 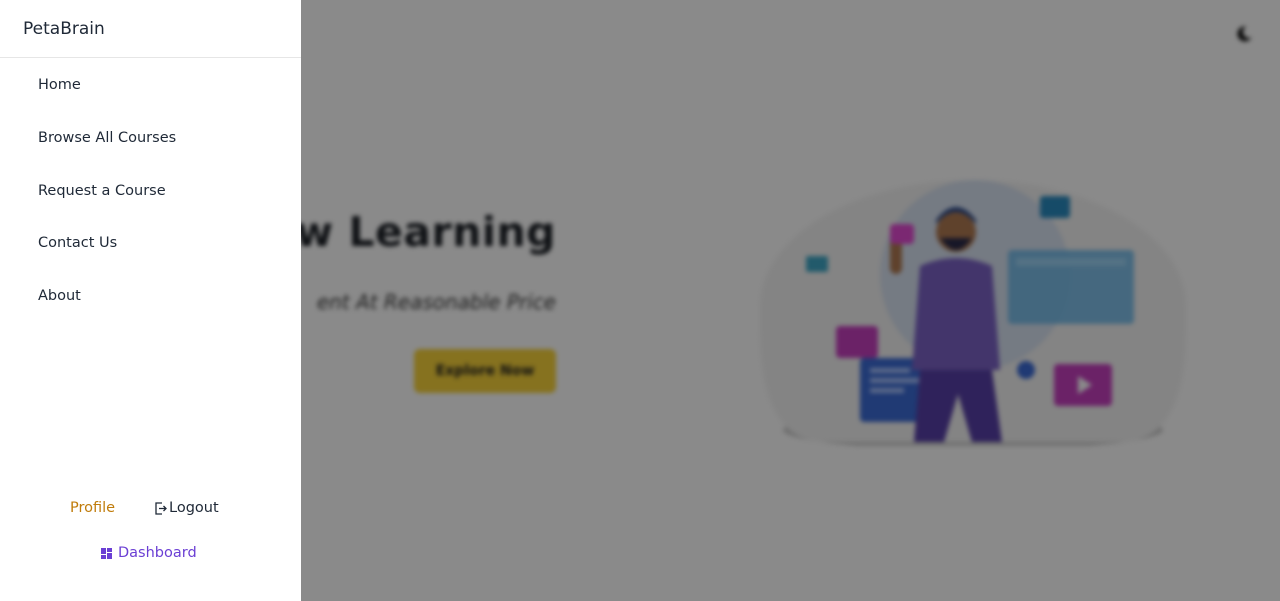 I want to click on nav-item-home: Home, so click(x=59, y=85).